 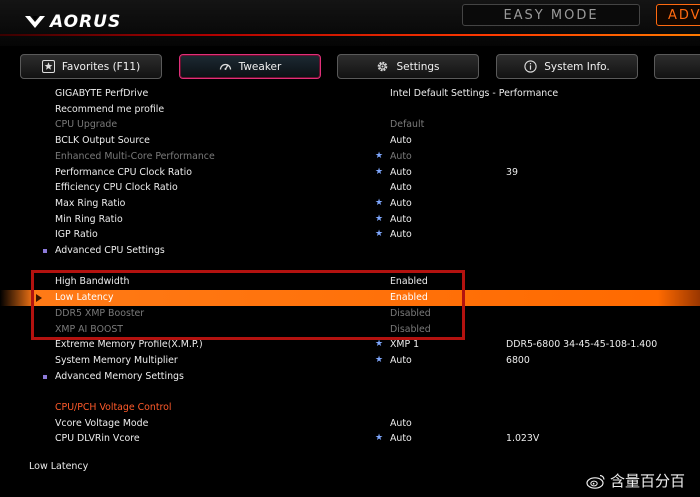 I want to click on setting-label: High Bandwidth, so click(x=92, y=282).